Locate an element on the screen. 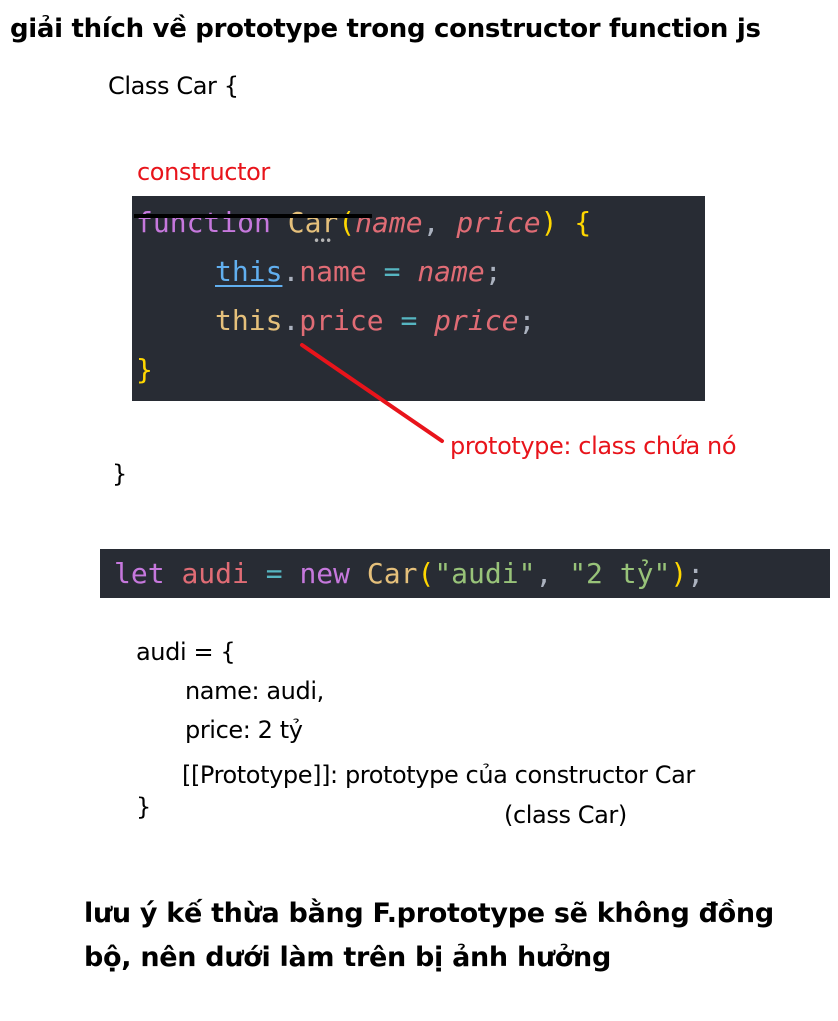 The height and width of the screenshot is (1021, 838). var-audi: audi is located at coordinates (215, 573).